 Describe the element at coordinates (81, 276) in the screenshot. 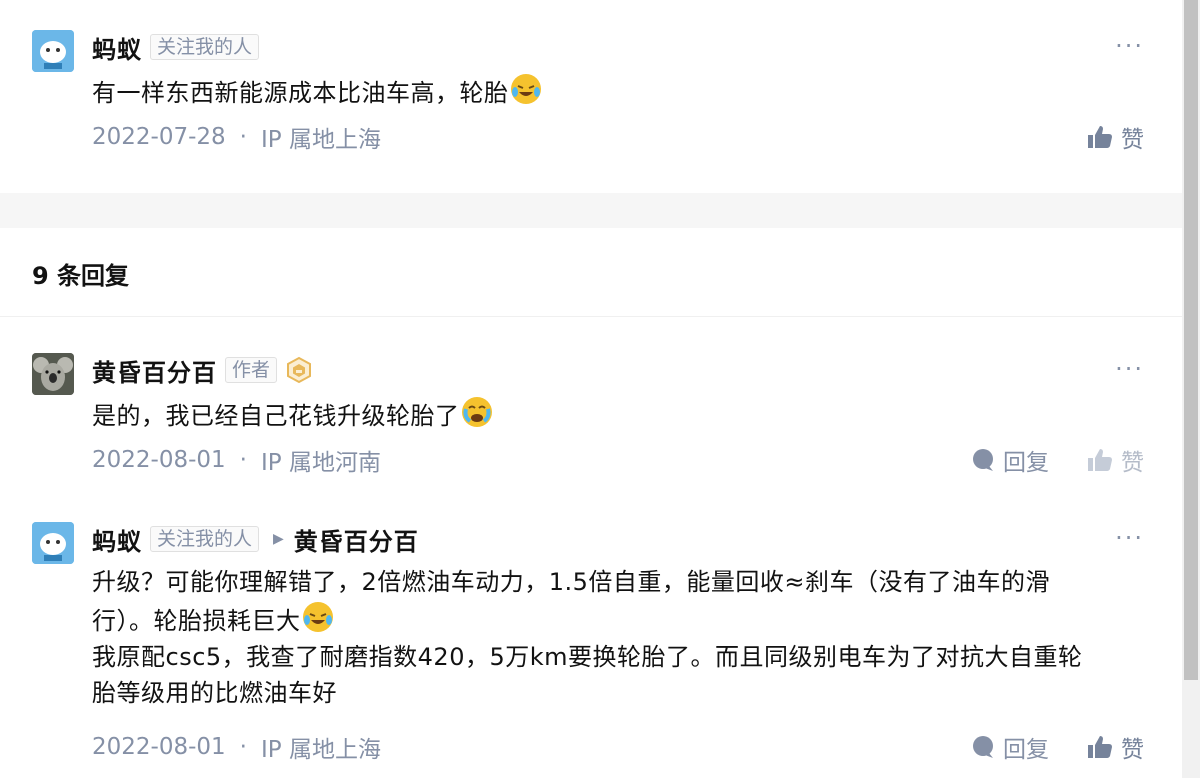

I see `replies-count-header: 9 条回复` at that location.